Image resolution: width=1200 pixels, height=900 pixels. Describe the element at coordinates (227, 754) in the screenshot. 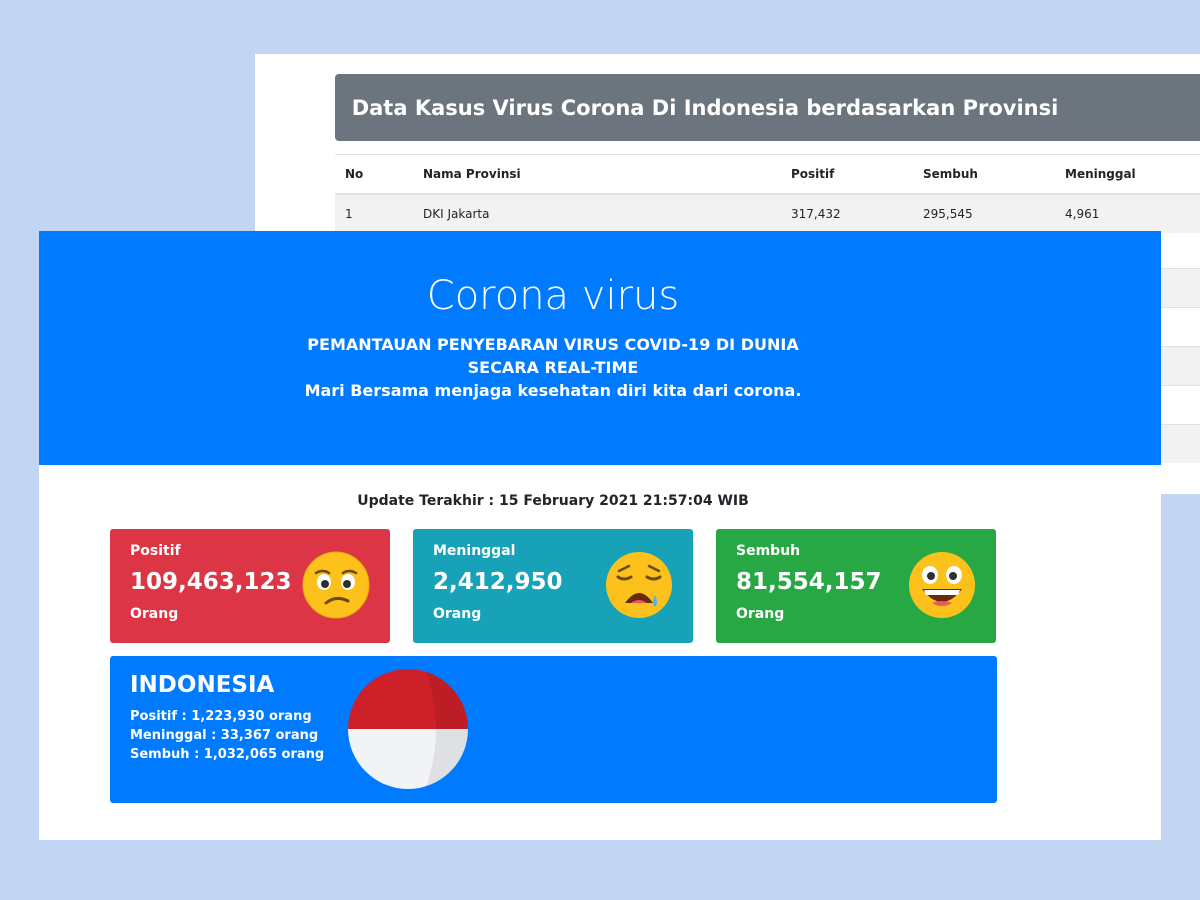

I see `indonesia-recovered: Sembuh : 1,032,065 orang` at that location.